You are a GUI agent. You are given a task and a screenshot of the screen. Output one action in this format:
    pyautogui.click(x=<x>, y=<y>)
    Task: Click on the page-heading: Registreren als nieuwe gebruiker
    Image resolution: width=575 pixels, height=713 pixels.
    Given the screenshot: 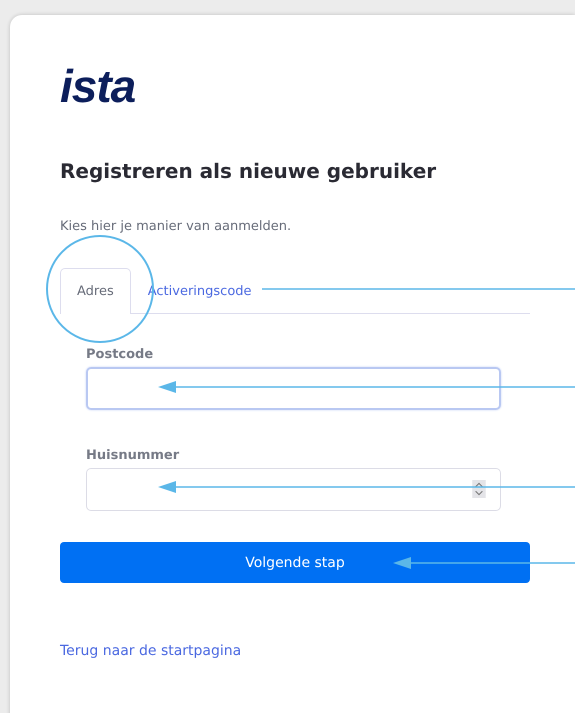 What is the action you would take?
    pyautogui.click(x=249, y=171)
    